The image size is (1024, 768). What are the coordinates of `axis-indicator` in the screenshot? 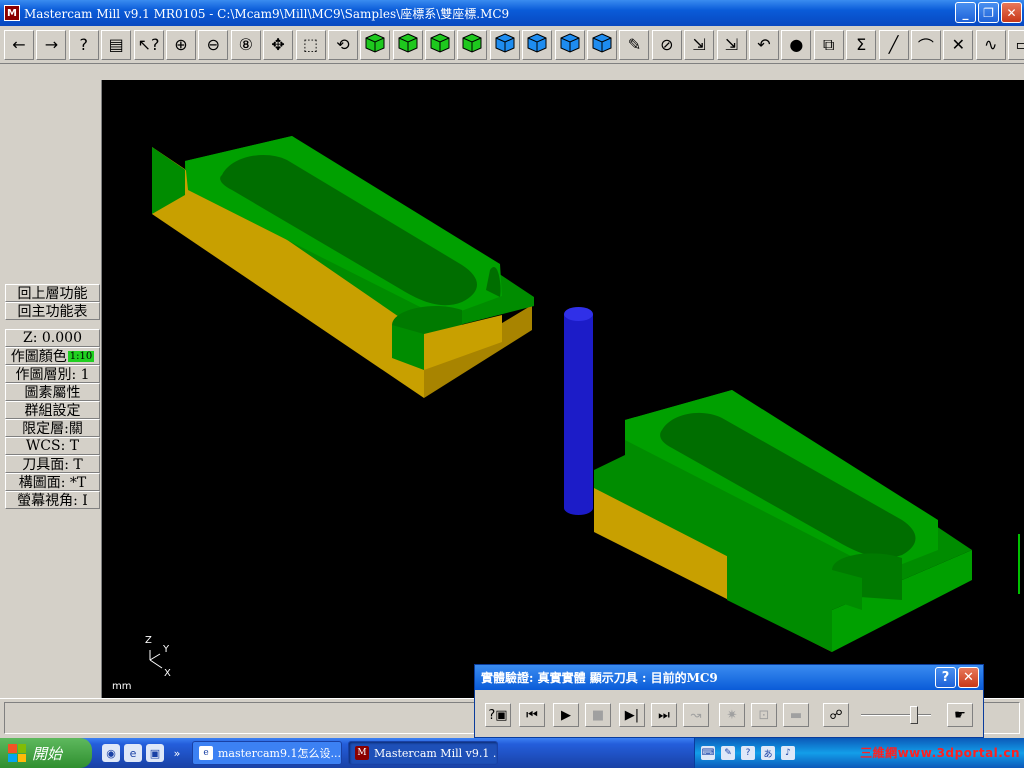 It's located at (156, 659).